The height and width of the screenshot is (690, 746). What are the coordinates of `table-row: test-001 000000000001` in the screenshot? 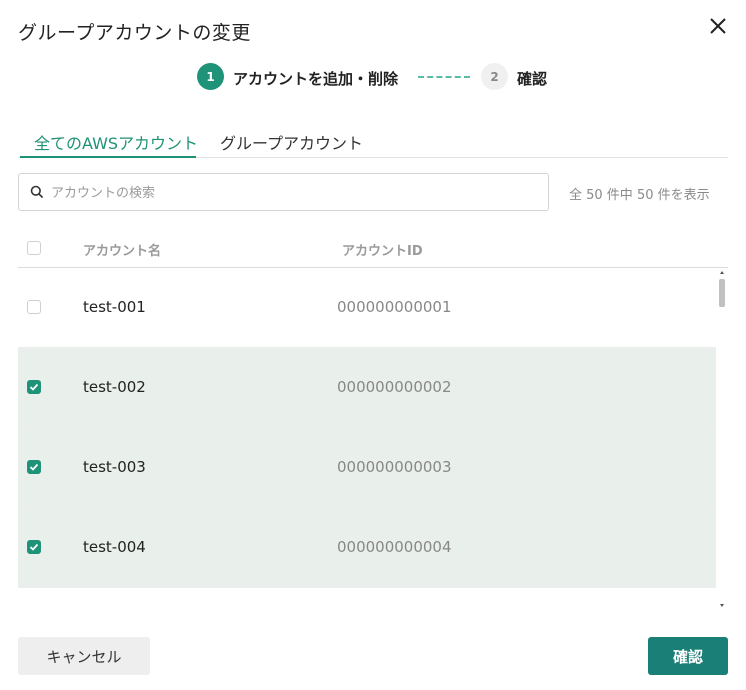 It's located at (367, 308).